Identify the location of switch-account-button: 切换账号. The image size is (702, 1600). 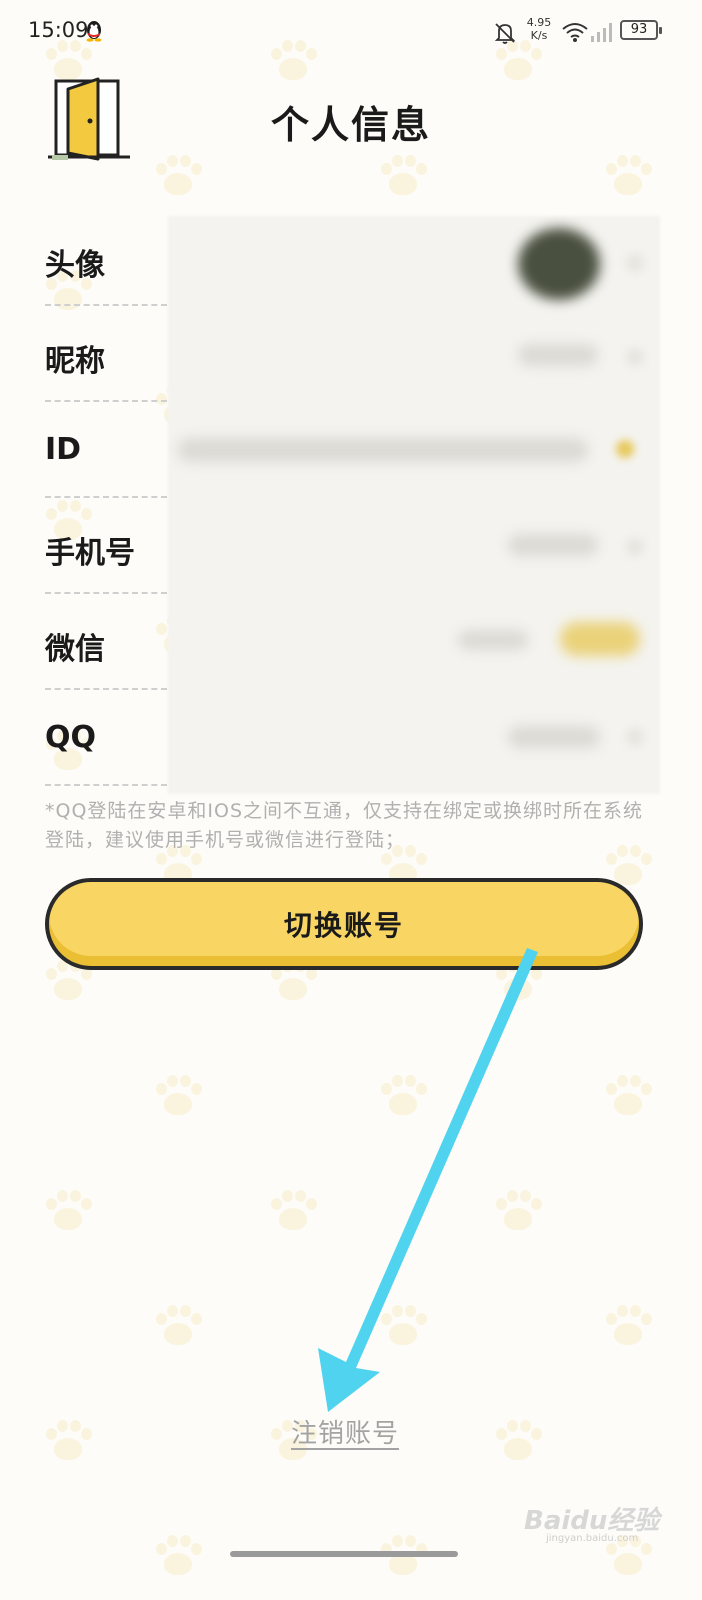
(344, 924).